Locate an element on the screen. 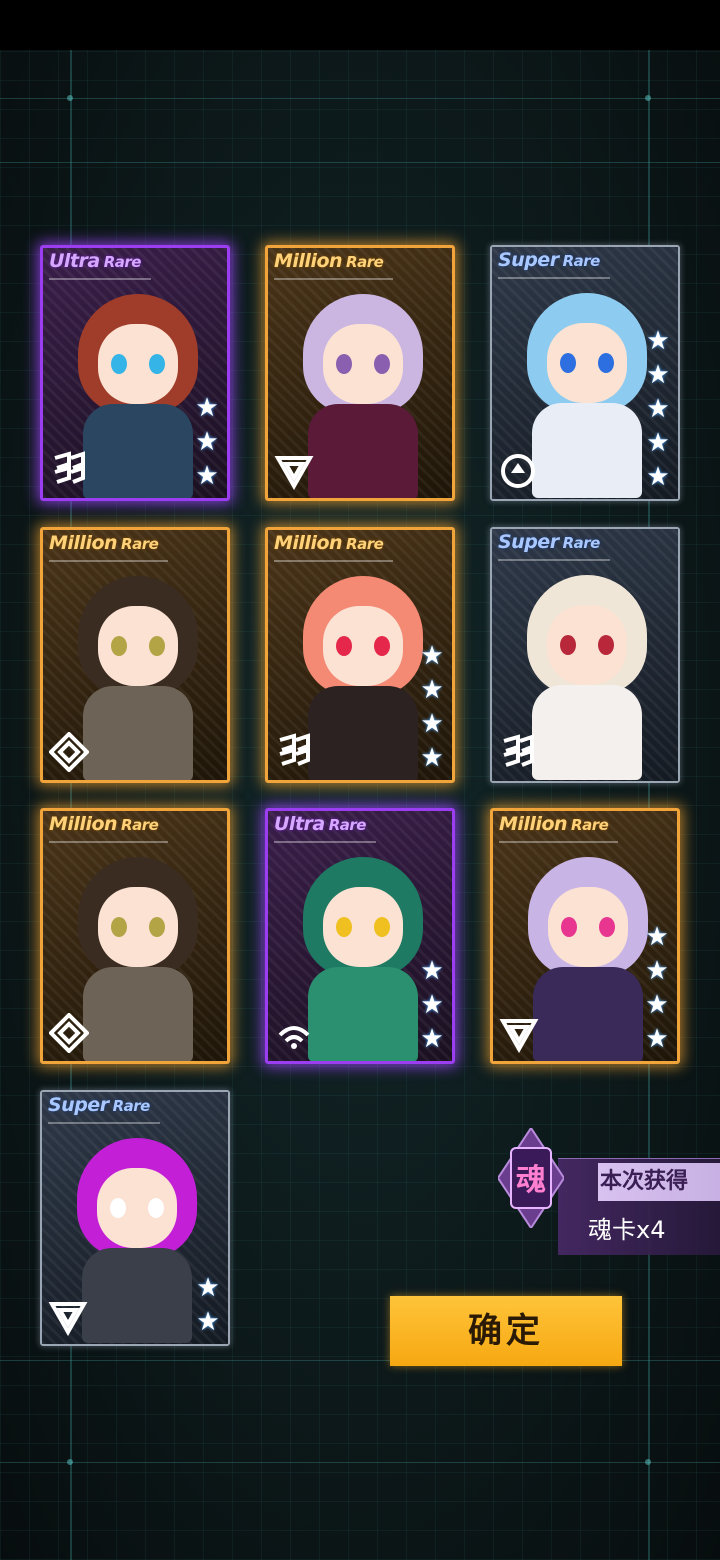 The height and width of the screenshot is (1560, 720). circle-emblem-icon is located at coordinates (518, 471).